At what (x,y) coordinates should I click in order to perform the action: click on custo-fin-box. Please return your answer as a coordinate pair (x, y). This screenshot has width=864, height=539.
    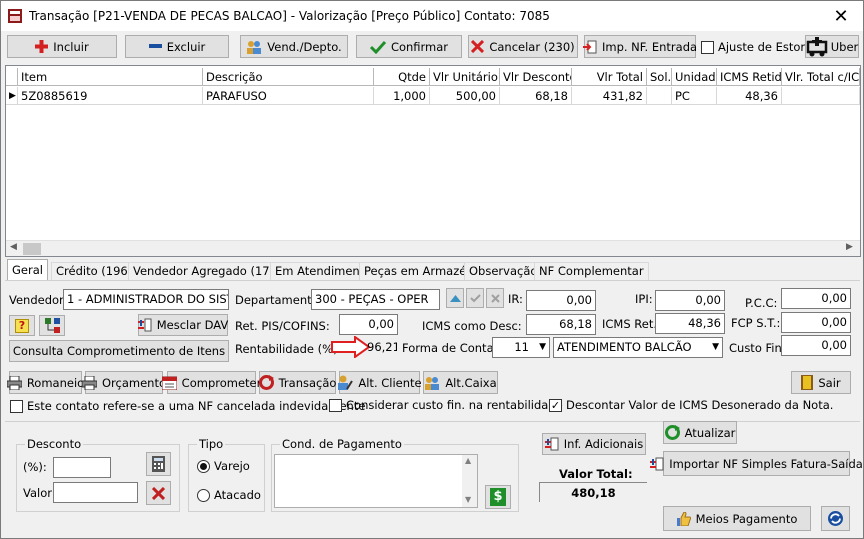
    Looking at the image, I should click on (335, 405).